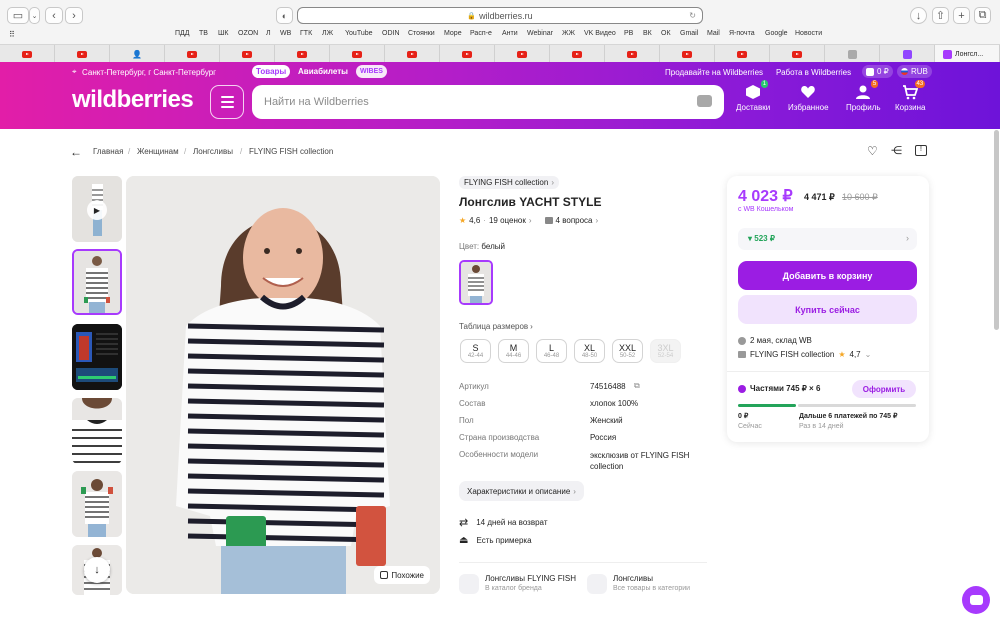  I want to click on copy-icon: ⧉, so click(637, 386).